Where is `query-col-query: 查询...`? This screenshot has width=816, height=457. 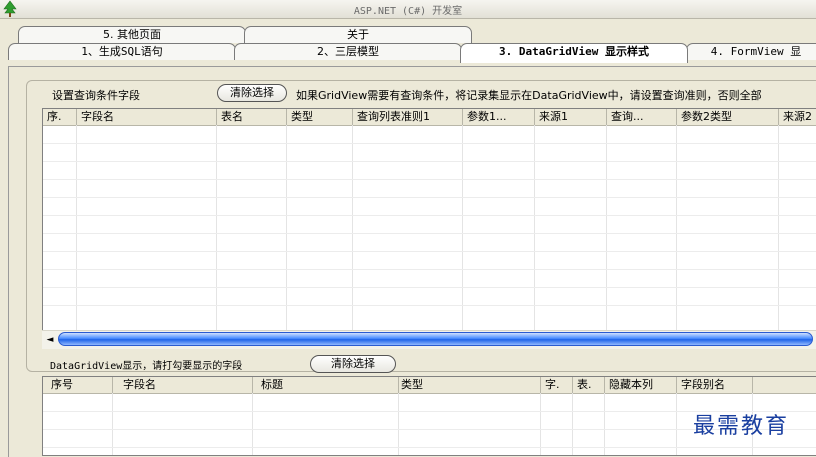
query-col-query: 查询... is located at coordinates (642, 117).